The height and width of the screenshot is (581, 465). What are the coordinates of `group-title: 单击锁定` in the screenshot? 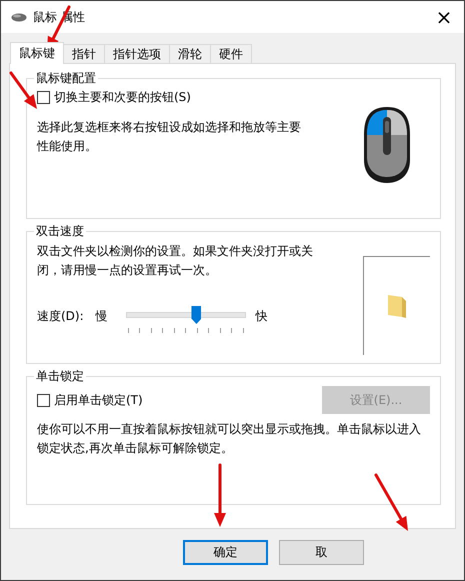 It's located at (60, 376).